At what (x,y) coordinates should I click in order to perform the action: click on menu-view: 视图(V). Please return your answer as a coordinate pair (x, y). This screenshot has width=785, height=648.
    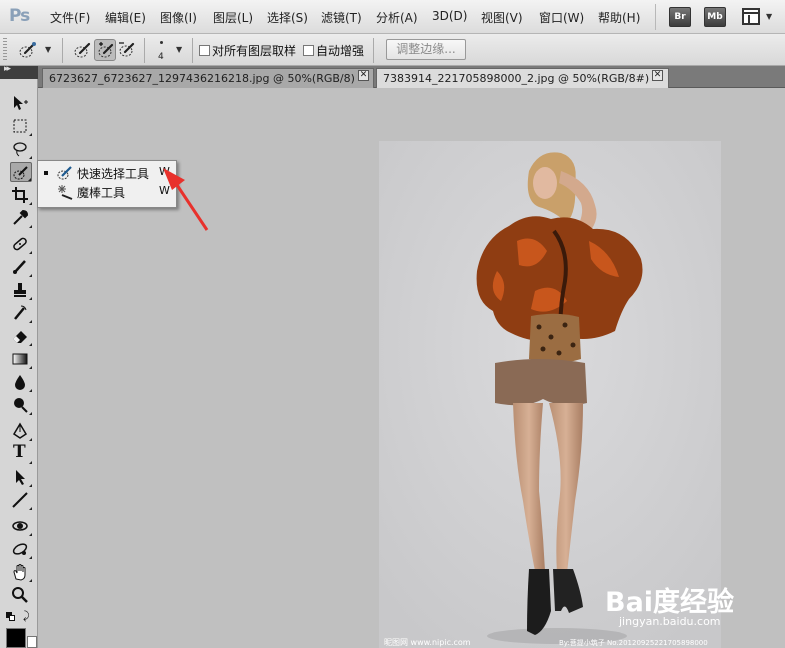
    Looking at the image, I should click on (502, 17).